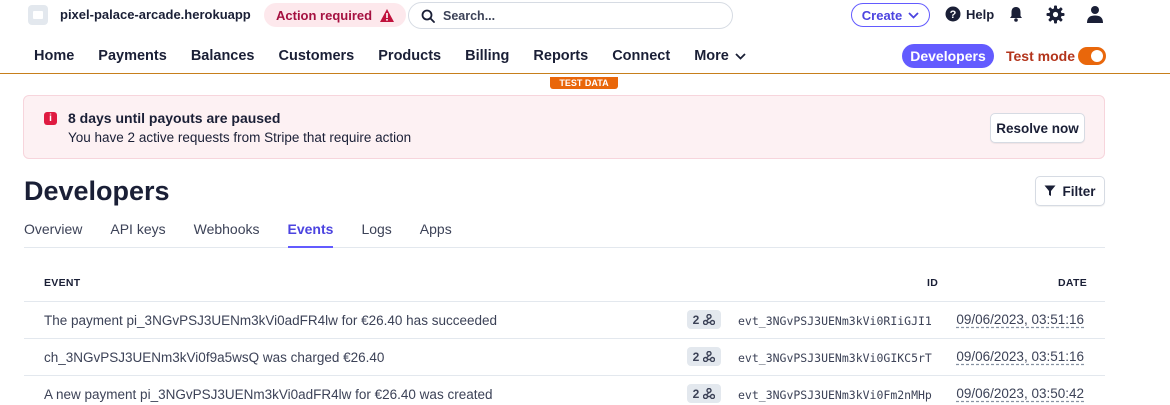 The height and width of the screenshot is (405, 1170). What do you see at coordinates (1050, 190) in the screenshot?
I see `filter-icon` at bounding box center [1050, 190].